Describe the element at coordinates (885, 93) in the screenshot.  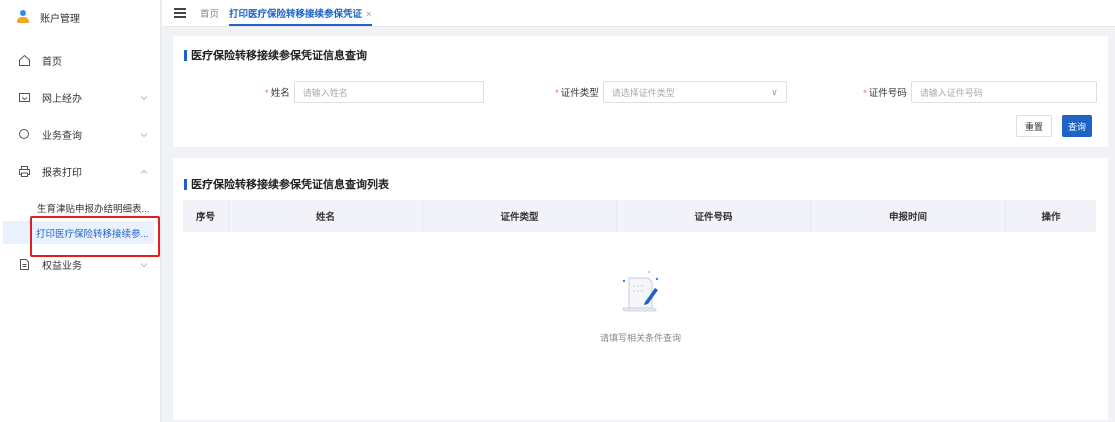
I see `id-number-label: * 证件号码` at that location.